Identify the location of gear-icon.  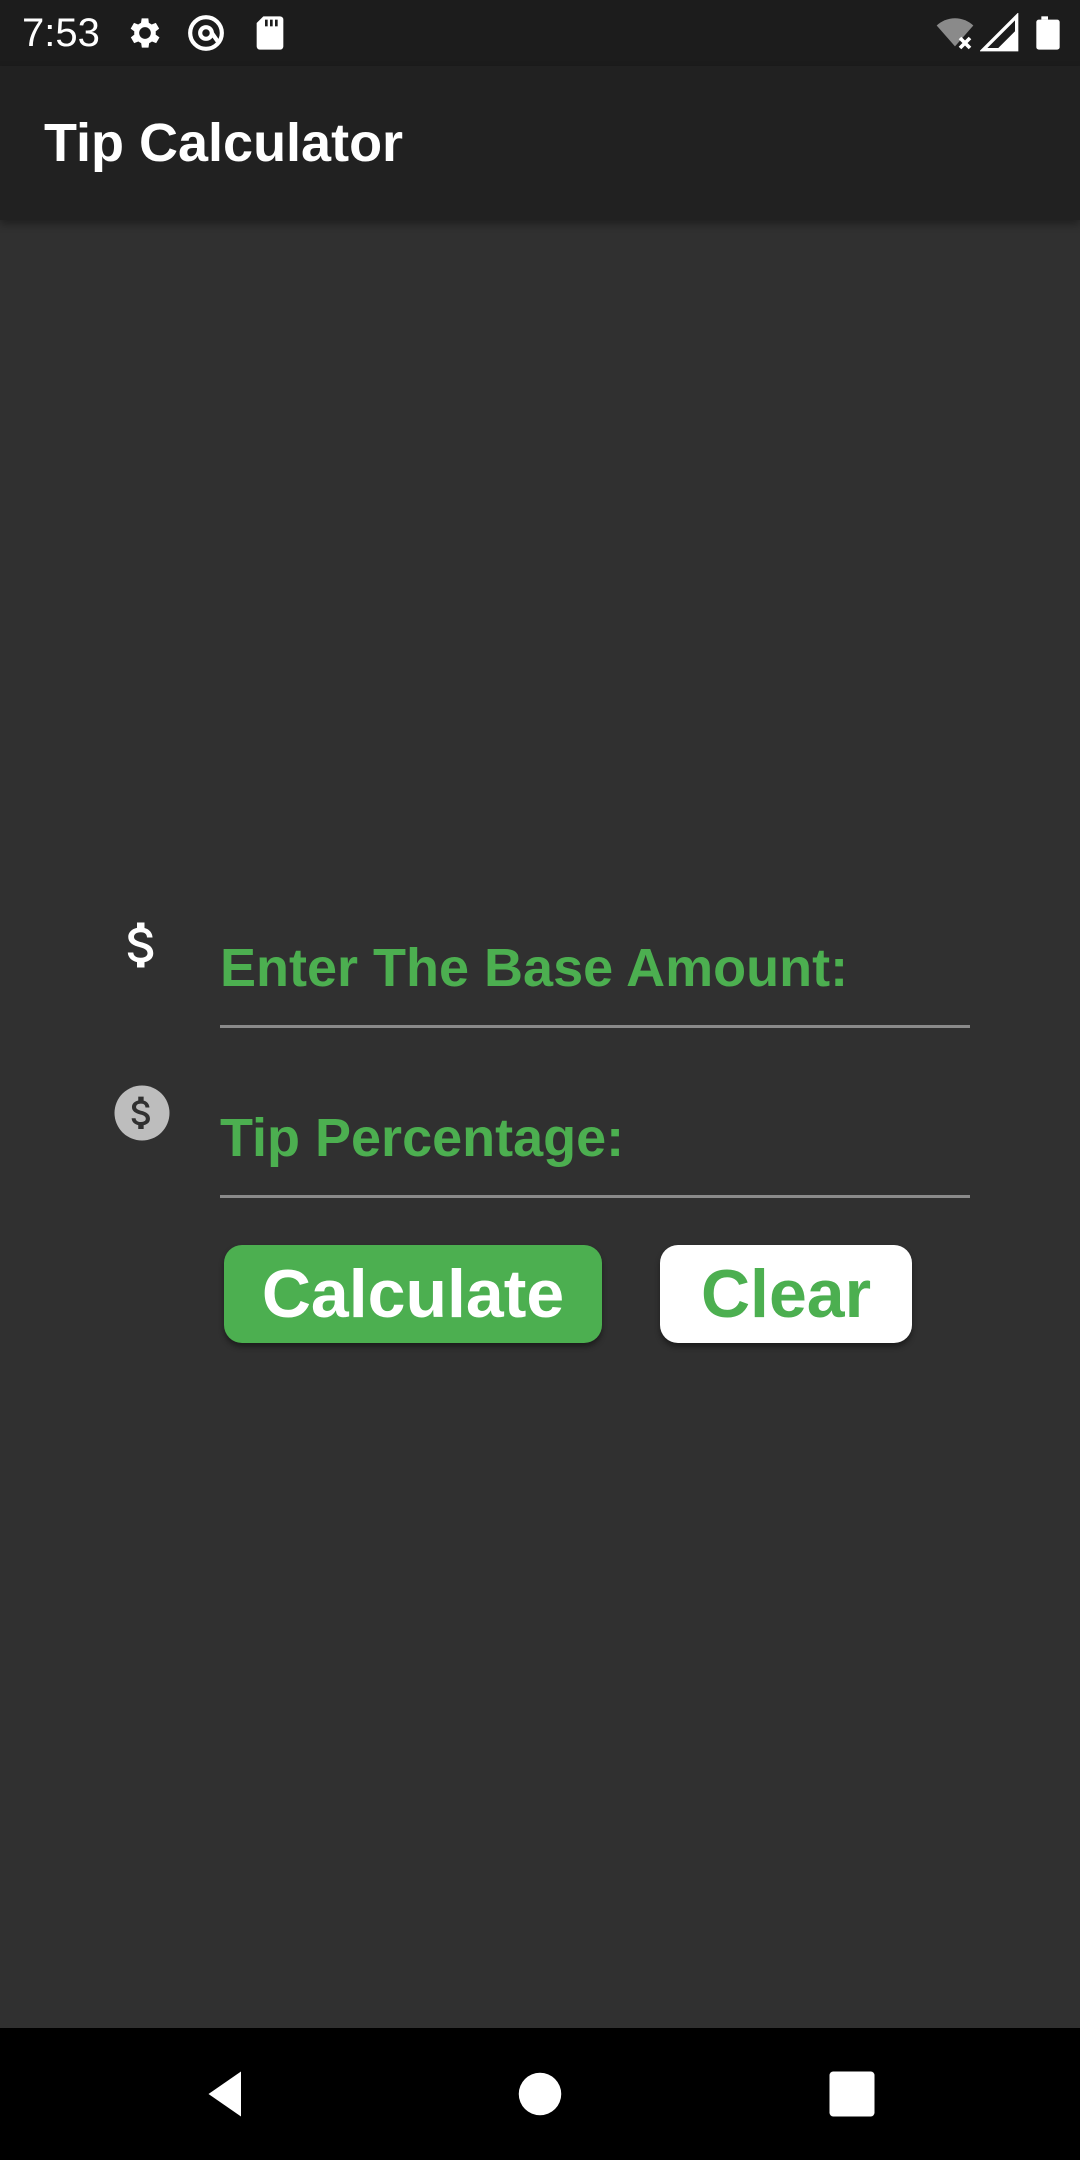
(145, 33).